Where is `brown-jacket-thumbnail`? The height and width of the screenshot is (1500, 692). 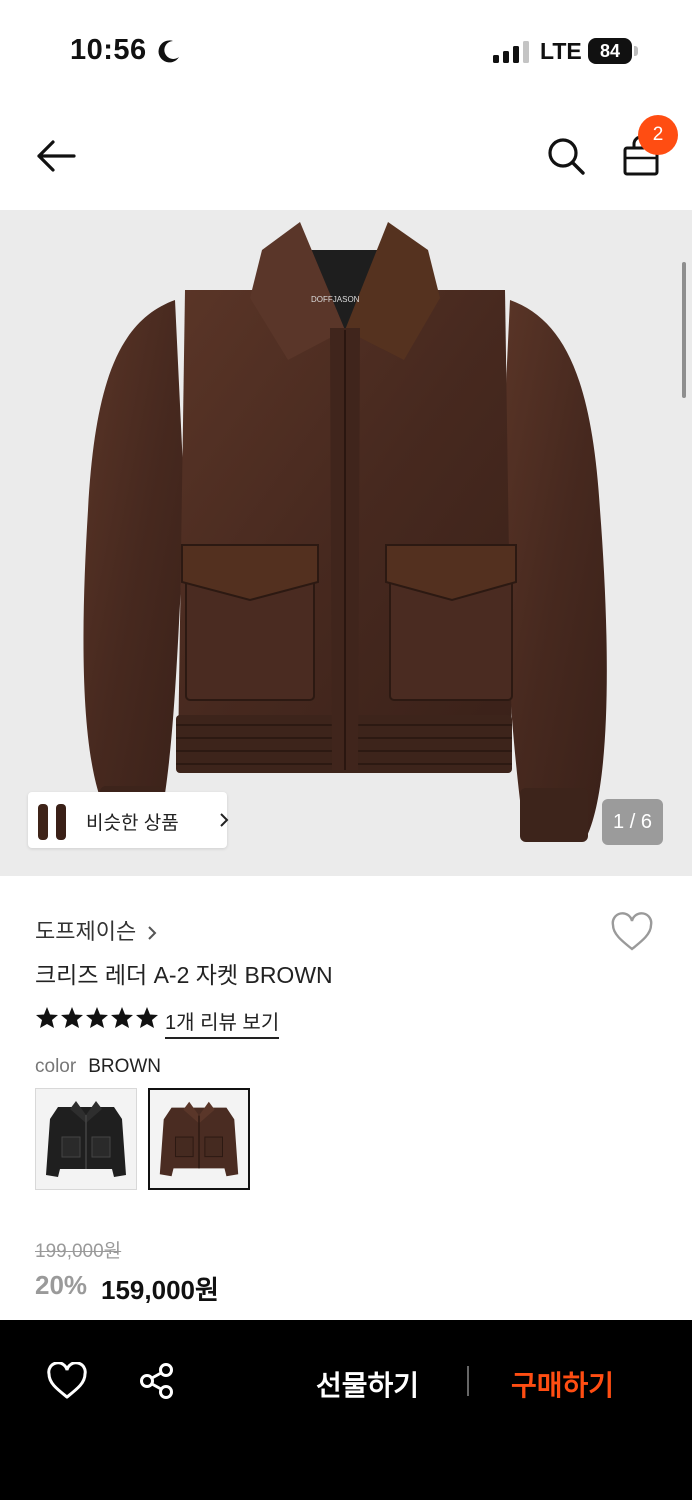
brown-jacket-thumbnail is located at coordinates (199, 1139).